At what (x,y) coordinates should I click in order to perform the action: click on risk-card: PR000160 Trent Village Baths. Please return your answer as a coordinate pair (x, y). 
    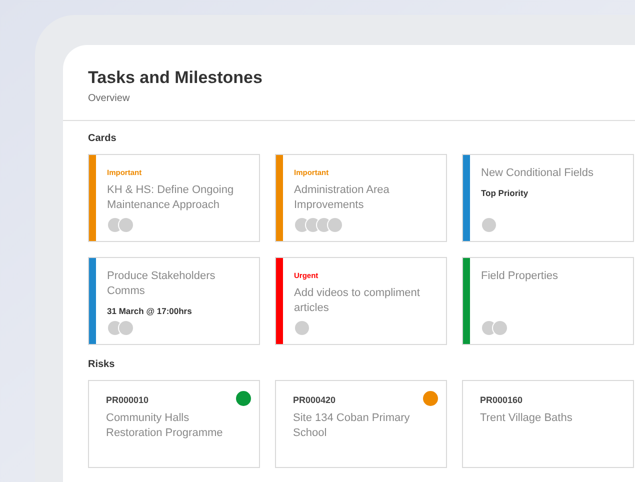
    Looking at the image, I should click on (548, 424).